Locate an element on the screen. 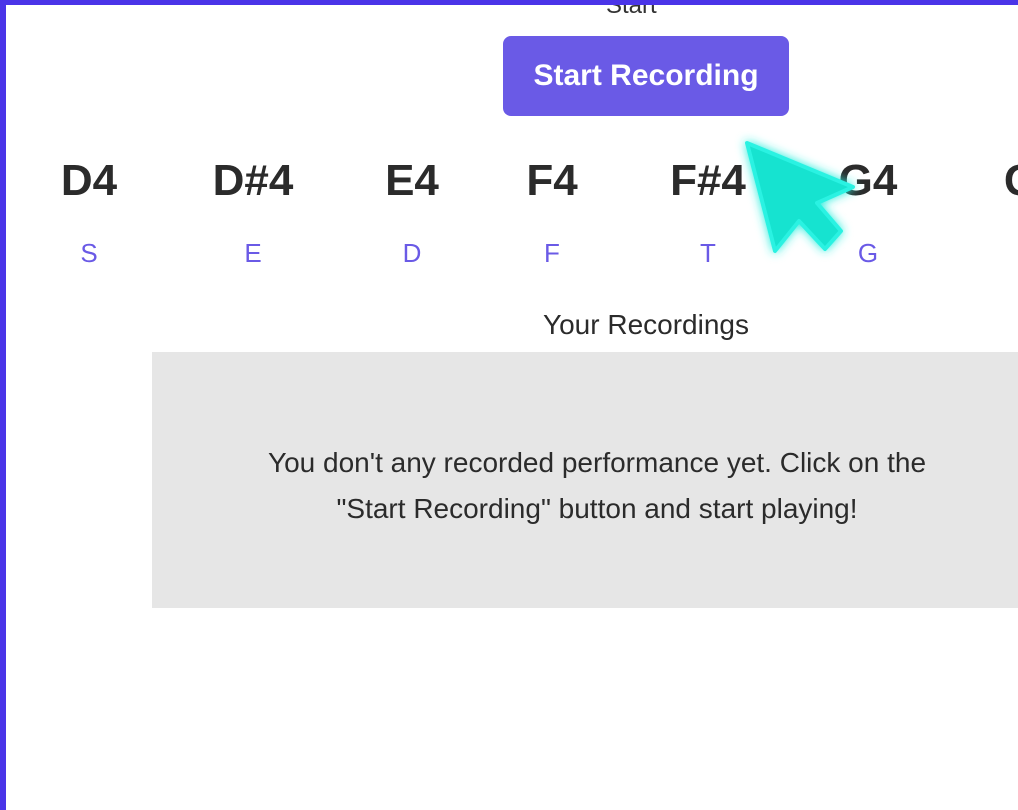 Image resolution: width=1018 pixels, height=810 pixels. key-hint-s: S is located at coordinates (89, 253).